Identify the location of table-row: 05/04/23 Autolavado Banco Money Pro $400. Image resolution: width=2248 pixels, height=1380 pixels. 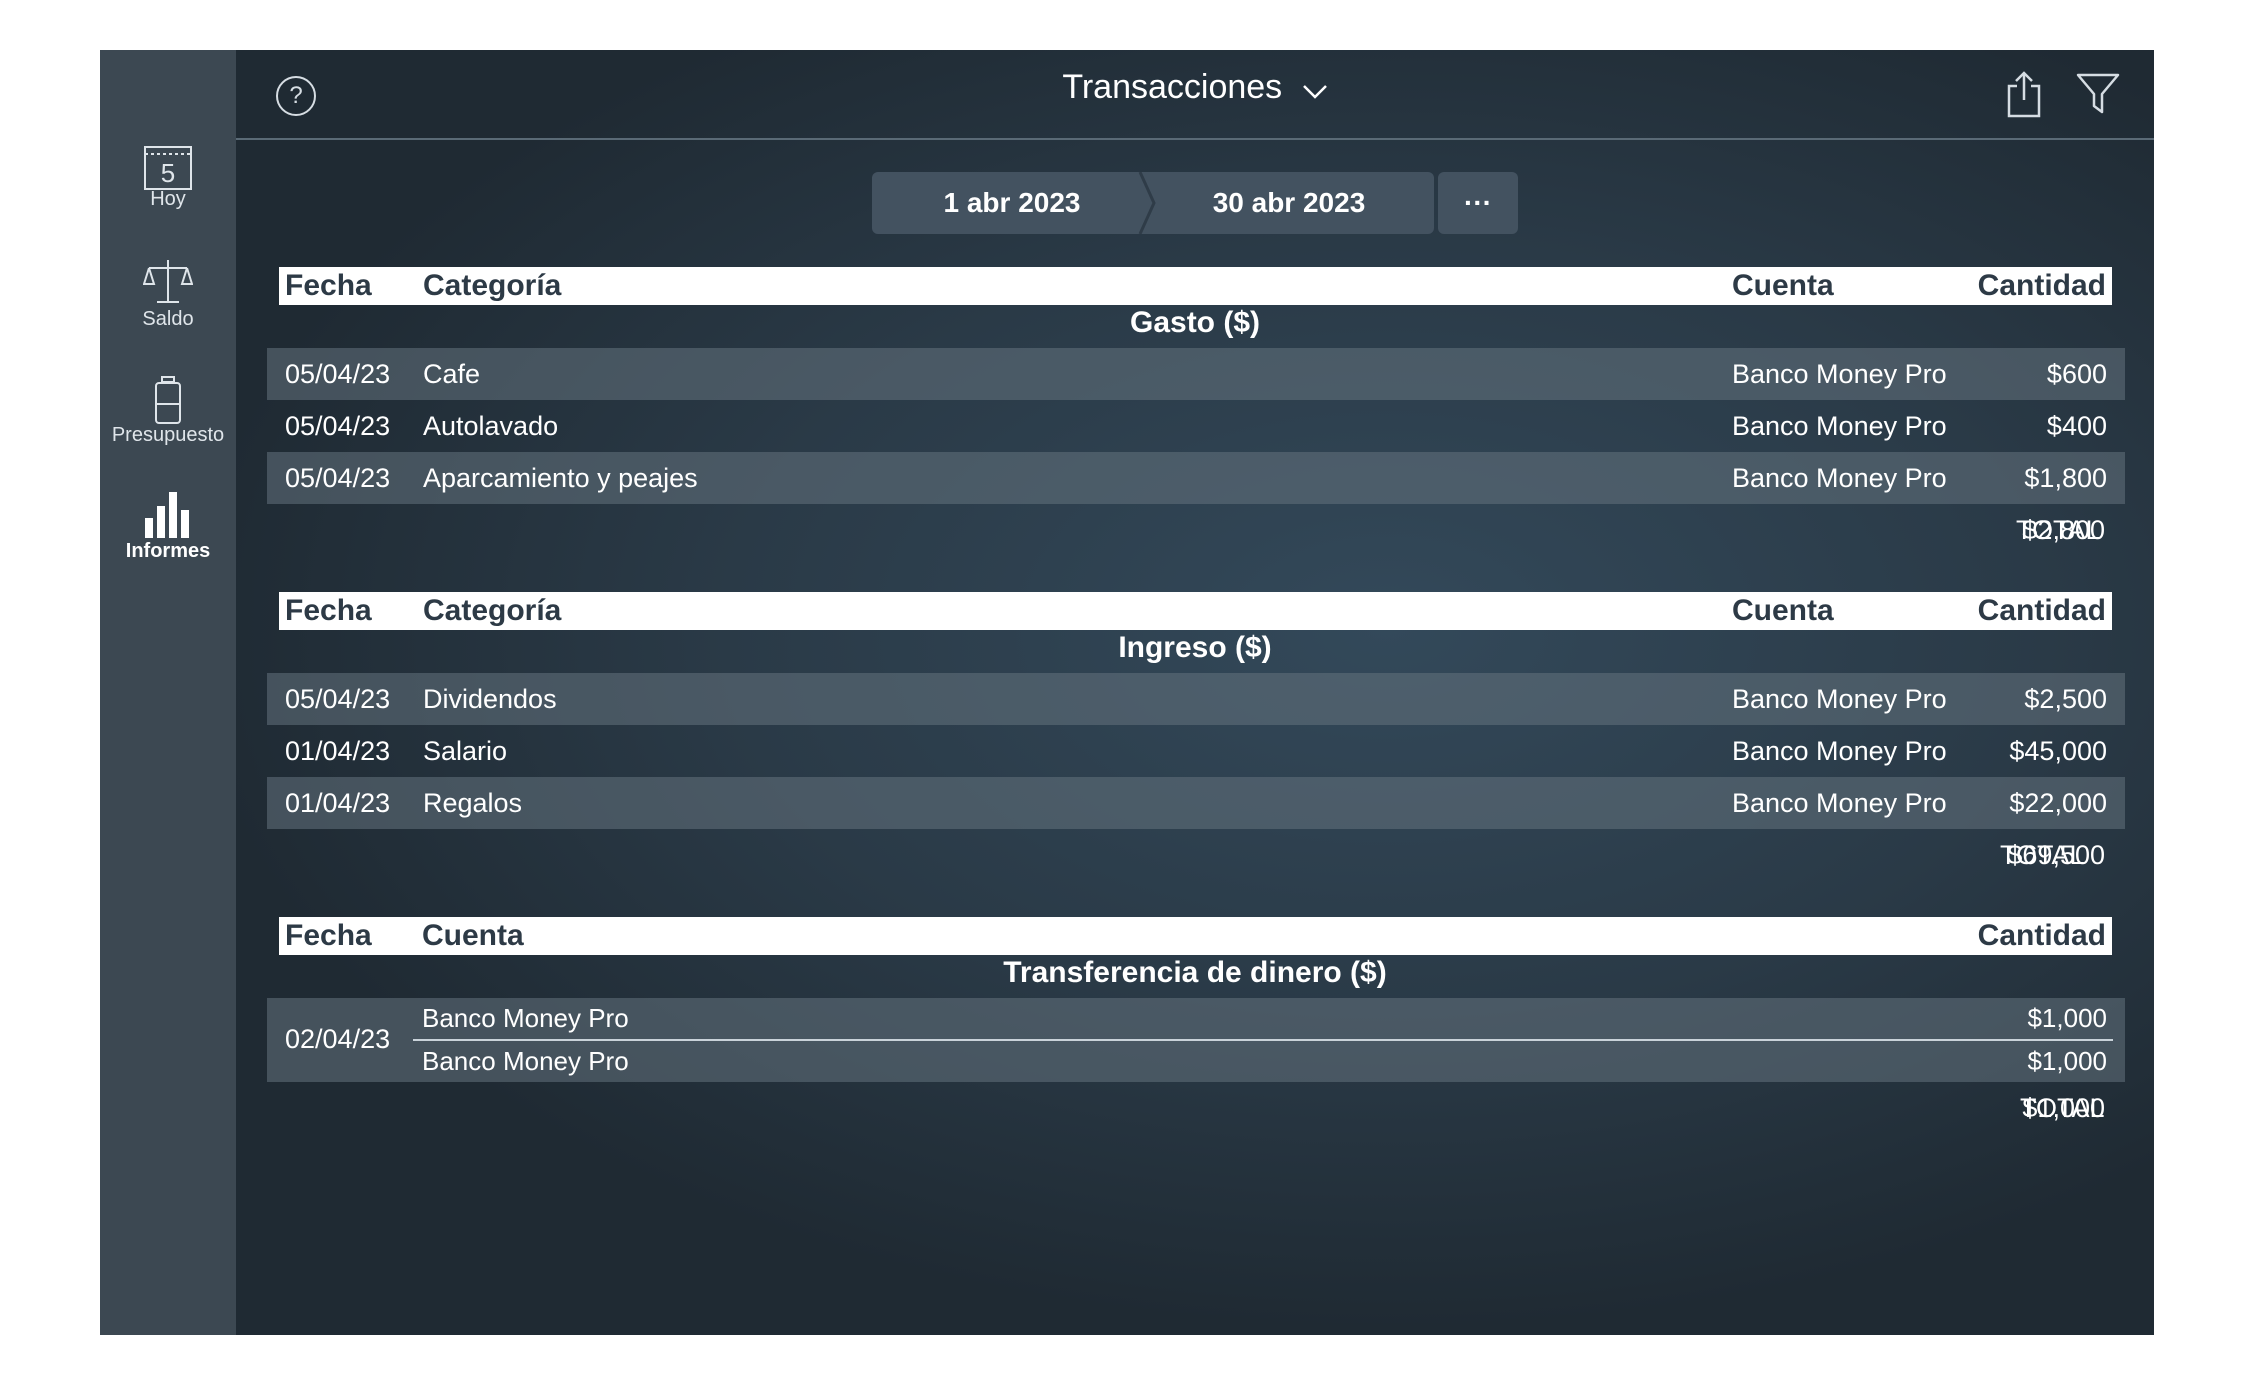
(1196, 426).